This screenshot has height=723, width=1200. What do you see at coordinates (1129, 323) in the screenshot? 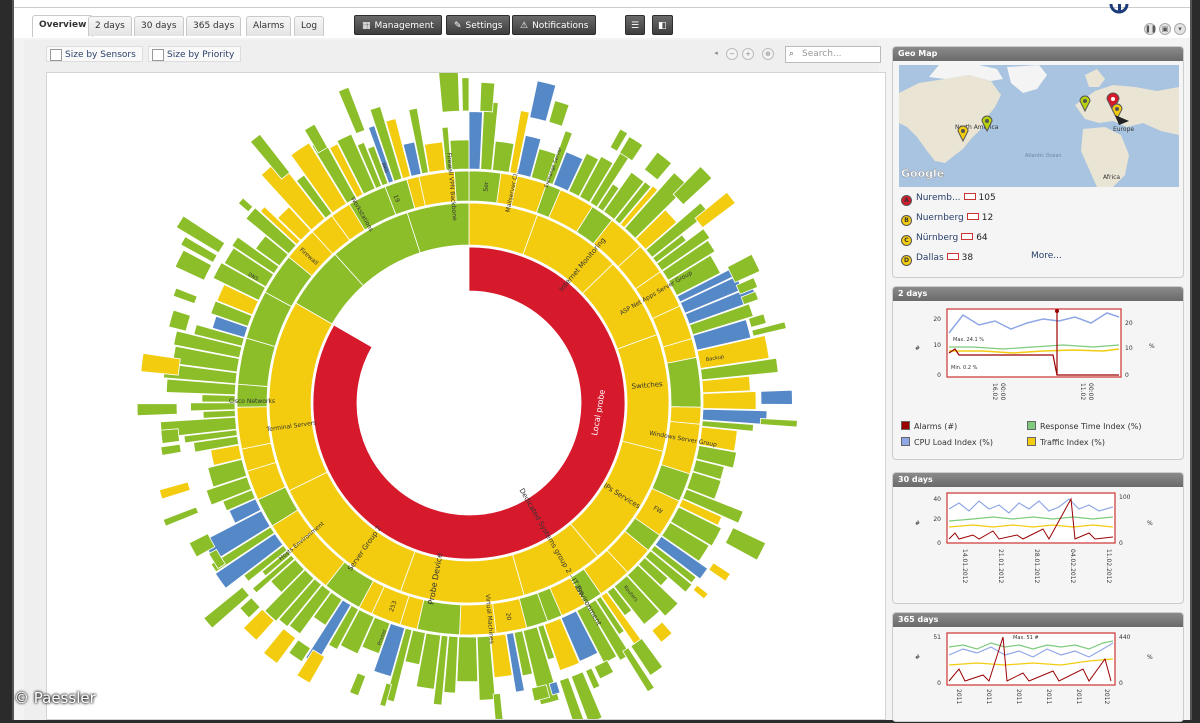
I see `g2-yr-0: 20` at bounding box center [1129, 323].